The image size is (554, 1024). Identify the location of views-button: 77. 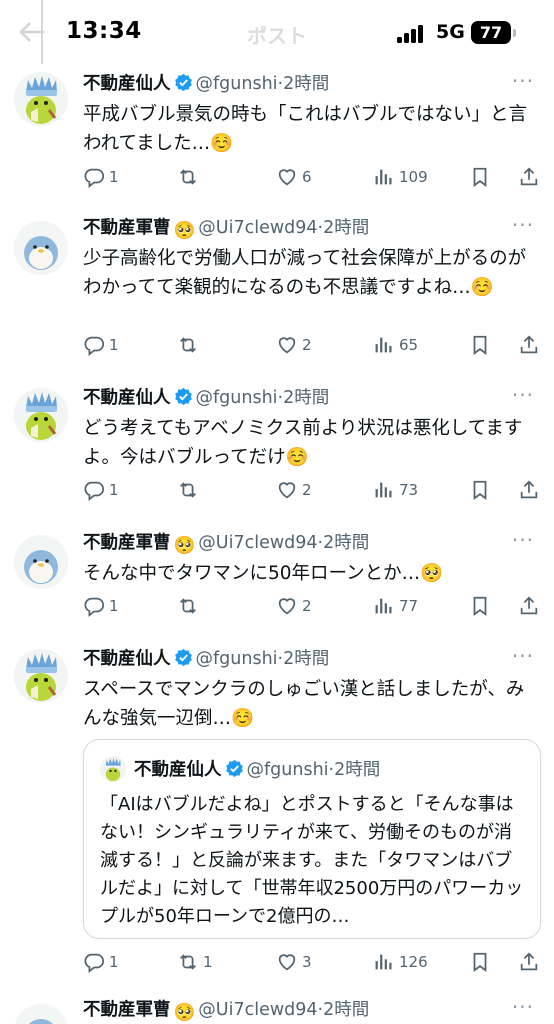
(395, 606).